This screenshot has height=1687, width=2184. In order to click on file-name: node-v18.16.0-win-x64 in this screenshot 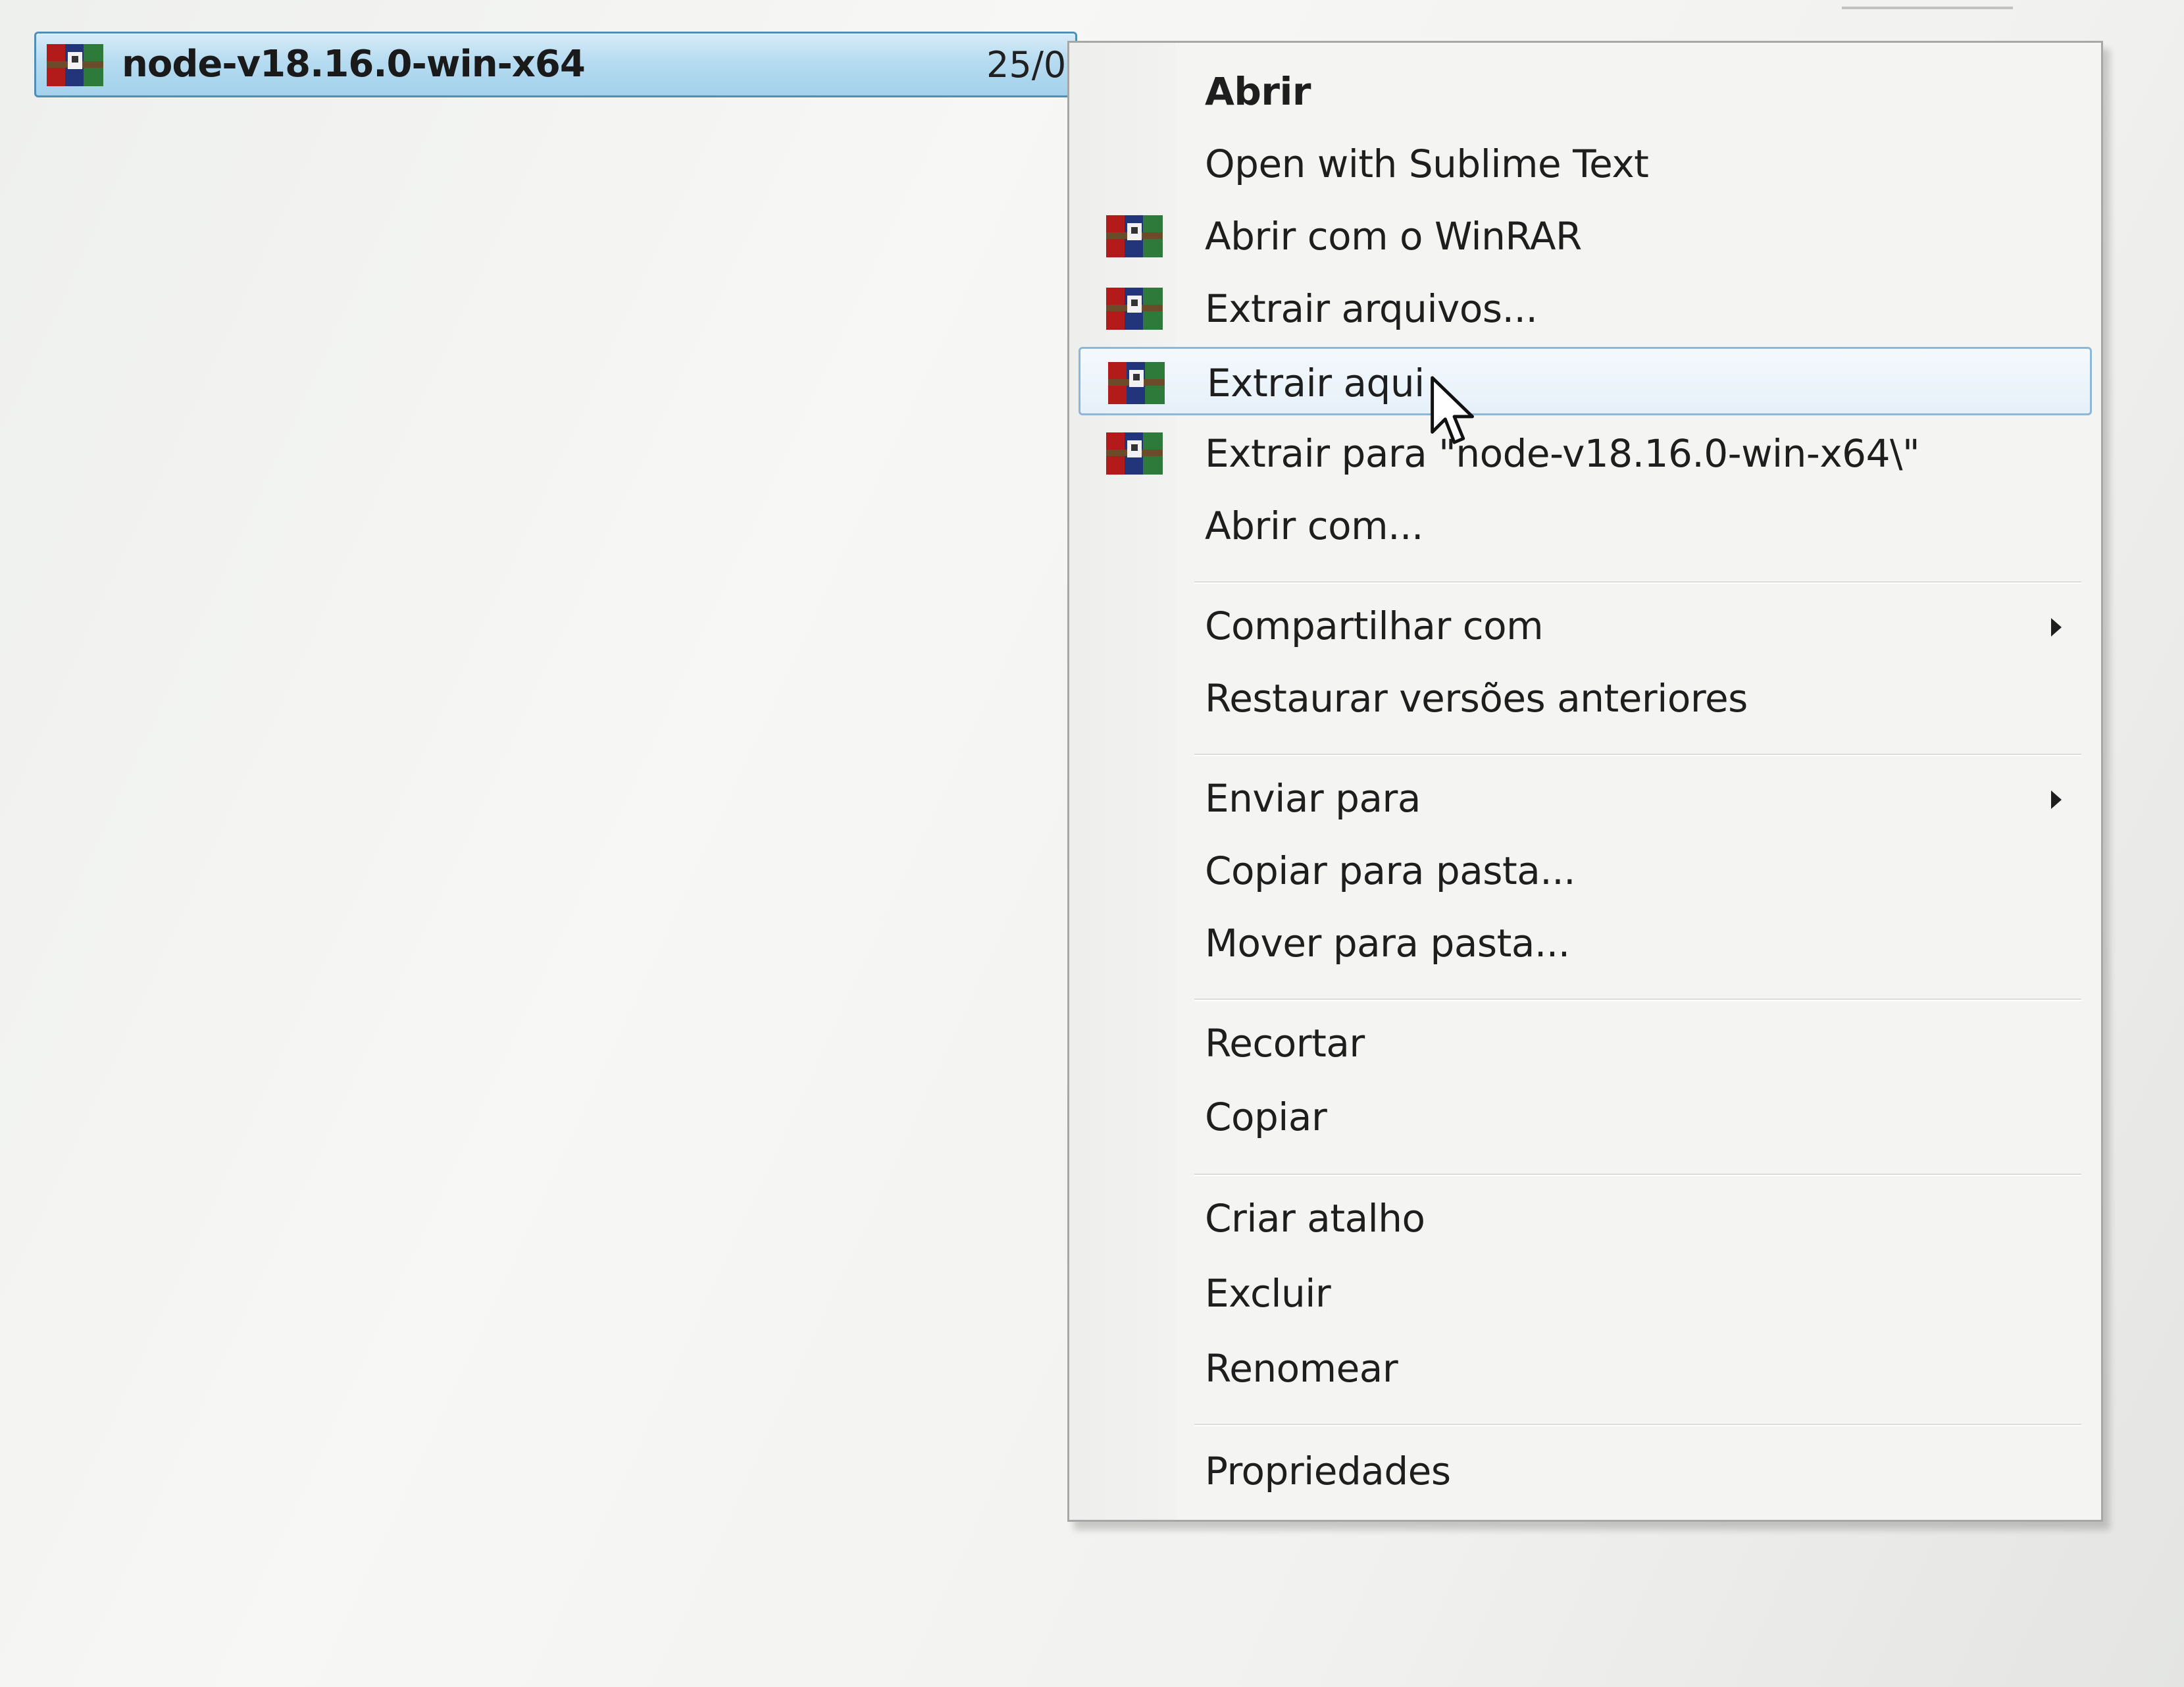, I will do `click(354, 64)`.